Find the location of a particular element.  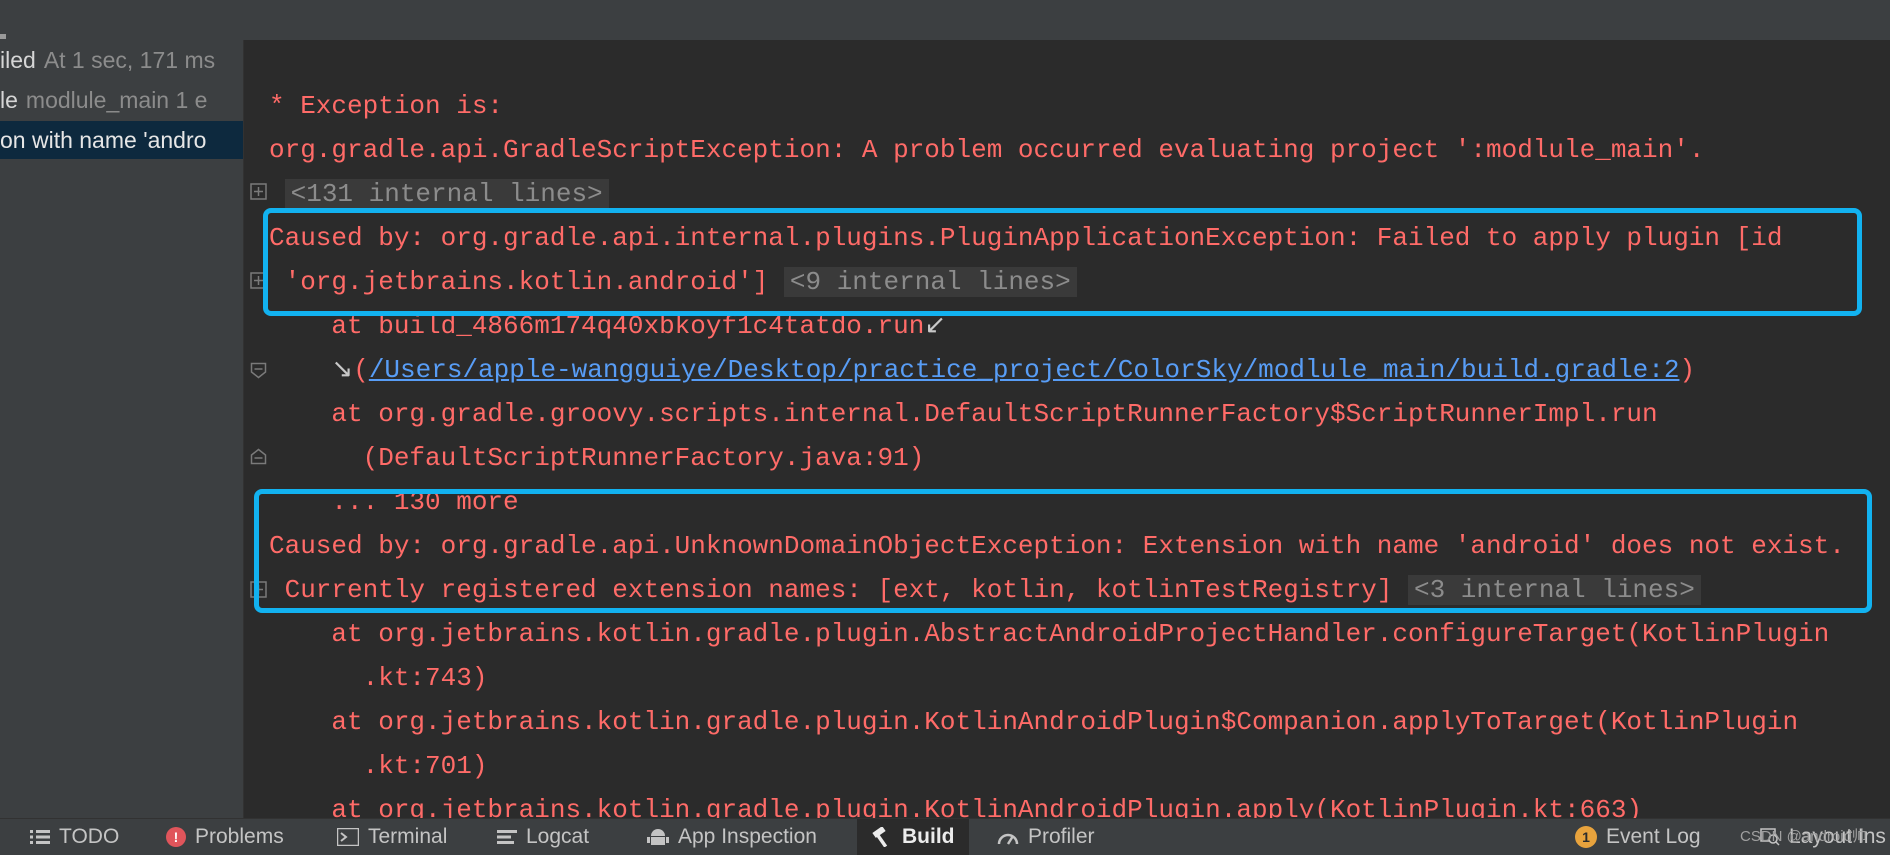

tab-label: TODO is located at coordinates (89, 836).